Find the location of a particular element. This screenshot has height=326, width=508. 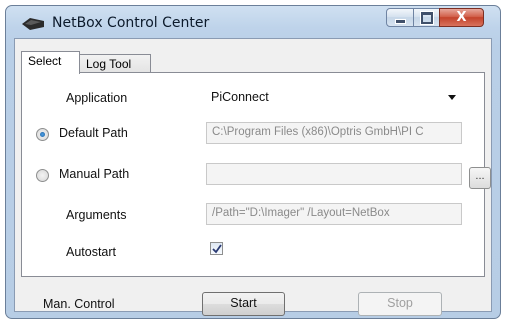

application-label: Application is located at coordinates (97, 98).